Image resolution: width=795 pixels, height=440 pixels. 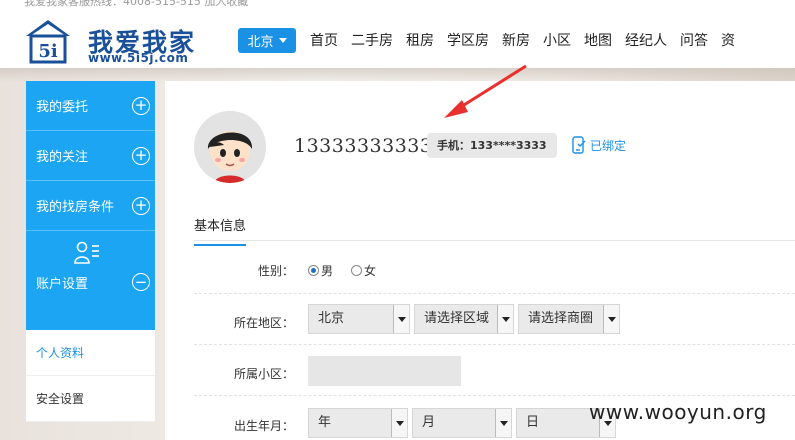 What do you see at coordinates (263, 323) in the screenshot?
I see `region-label: 所在地区：` at bounding box center [263, 323].